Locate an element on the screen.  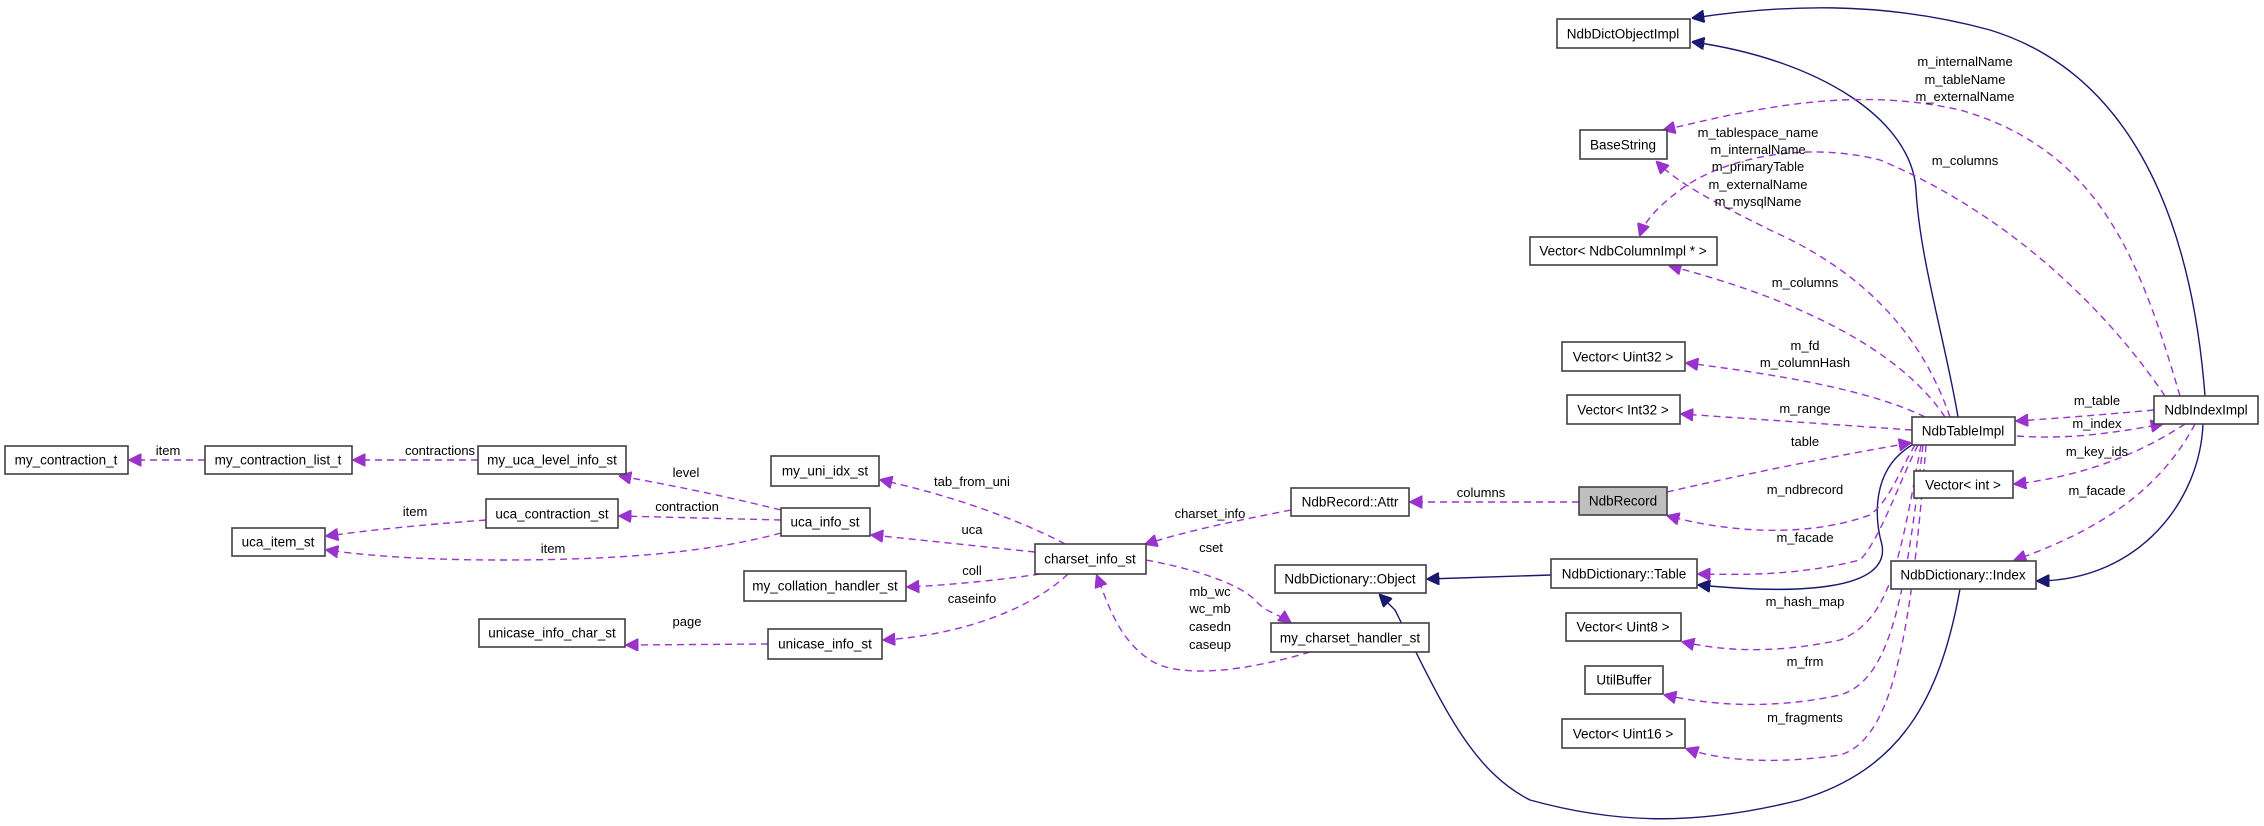
node-my-collation-handler-st: my_collation_handler_st is located at coordinates (825, 586).